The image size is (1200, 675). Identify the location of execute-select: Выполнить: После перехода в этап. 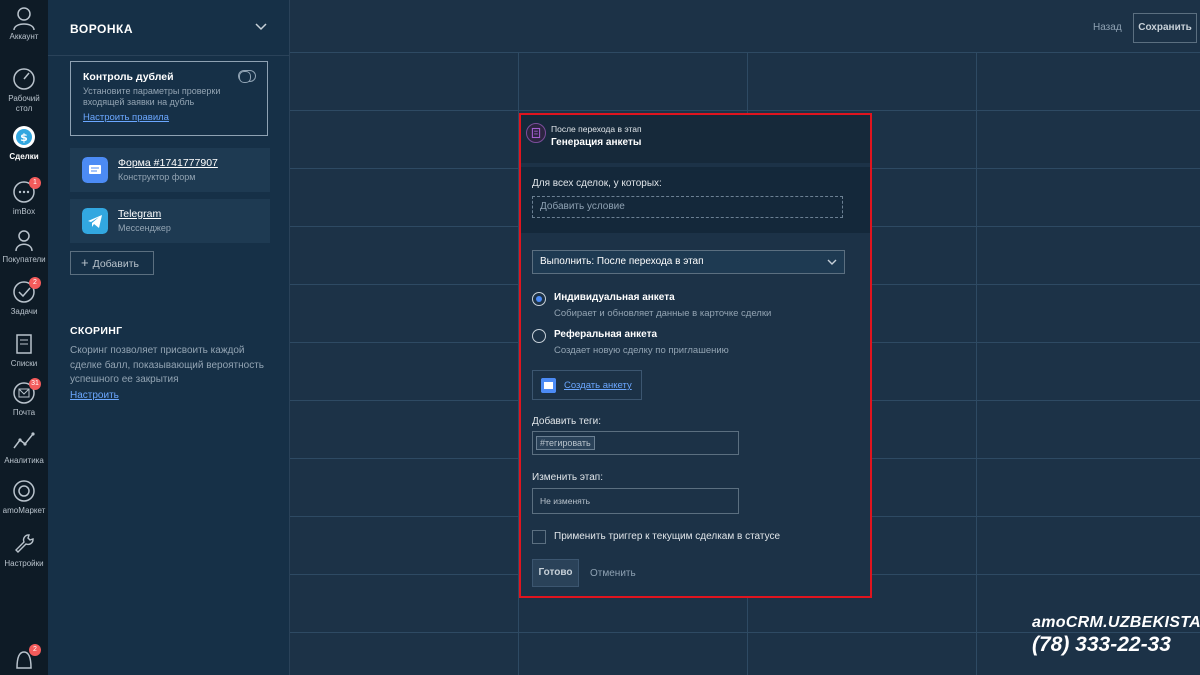
(688, 262).